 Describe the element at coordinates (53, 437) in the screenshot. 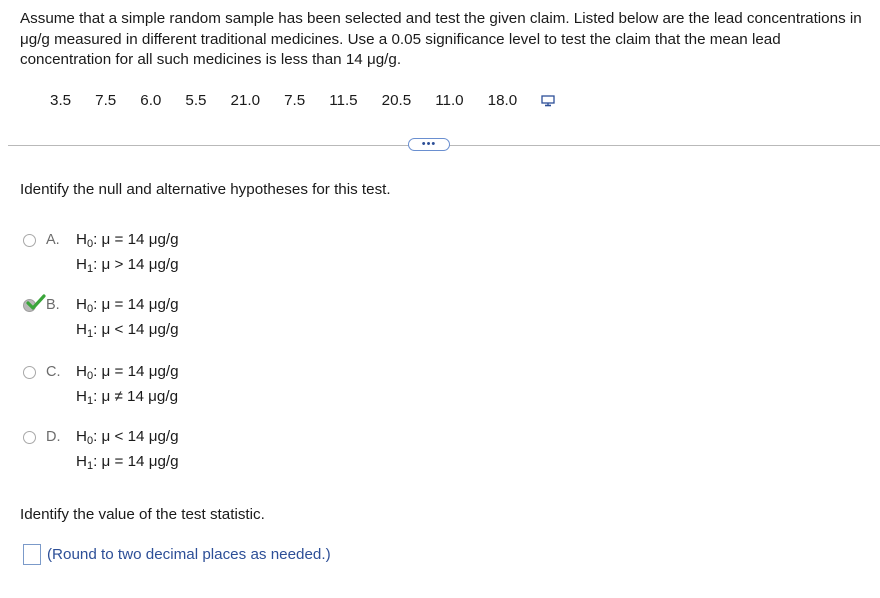

I see `option-d-letter: D.` at that location.